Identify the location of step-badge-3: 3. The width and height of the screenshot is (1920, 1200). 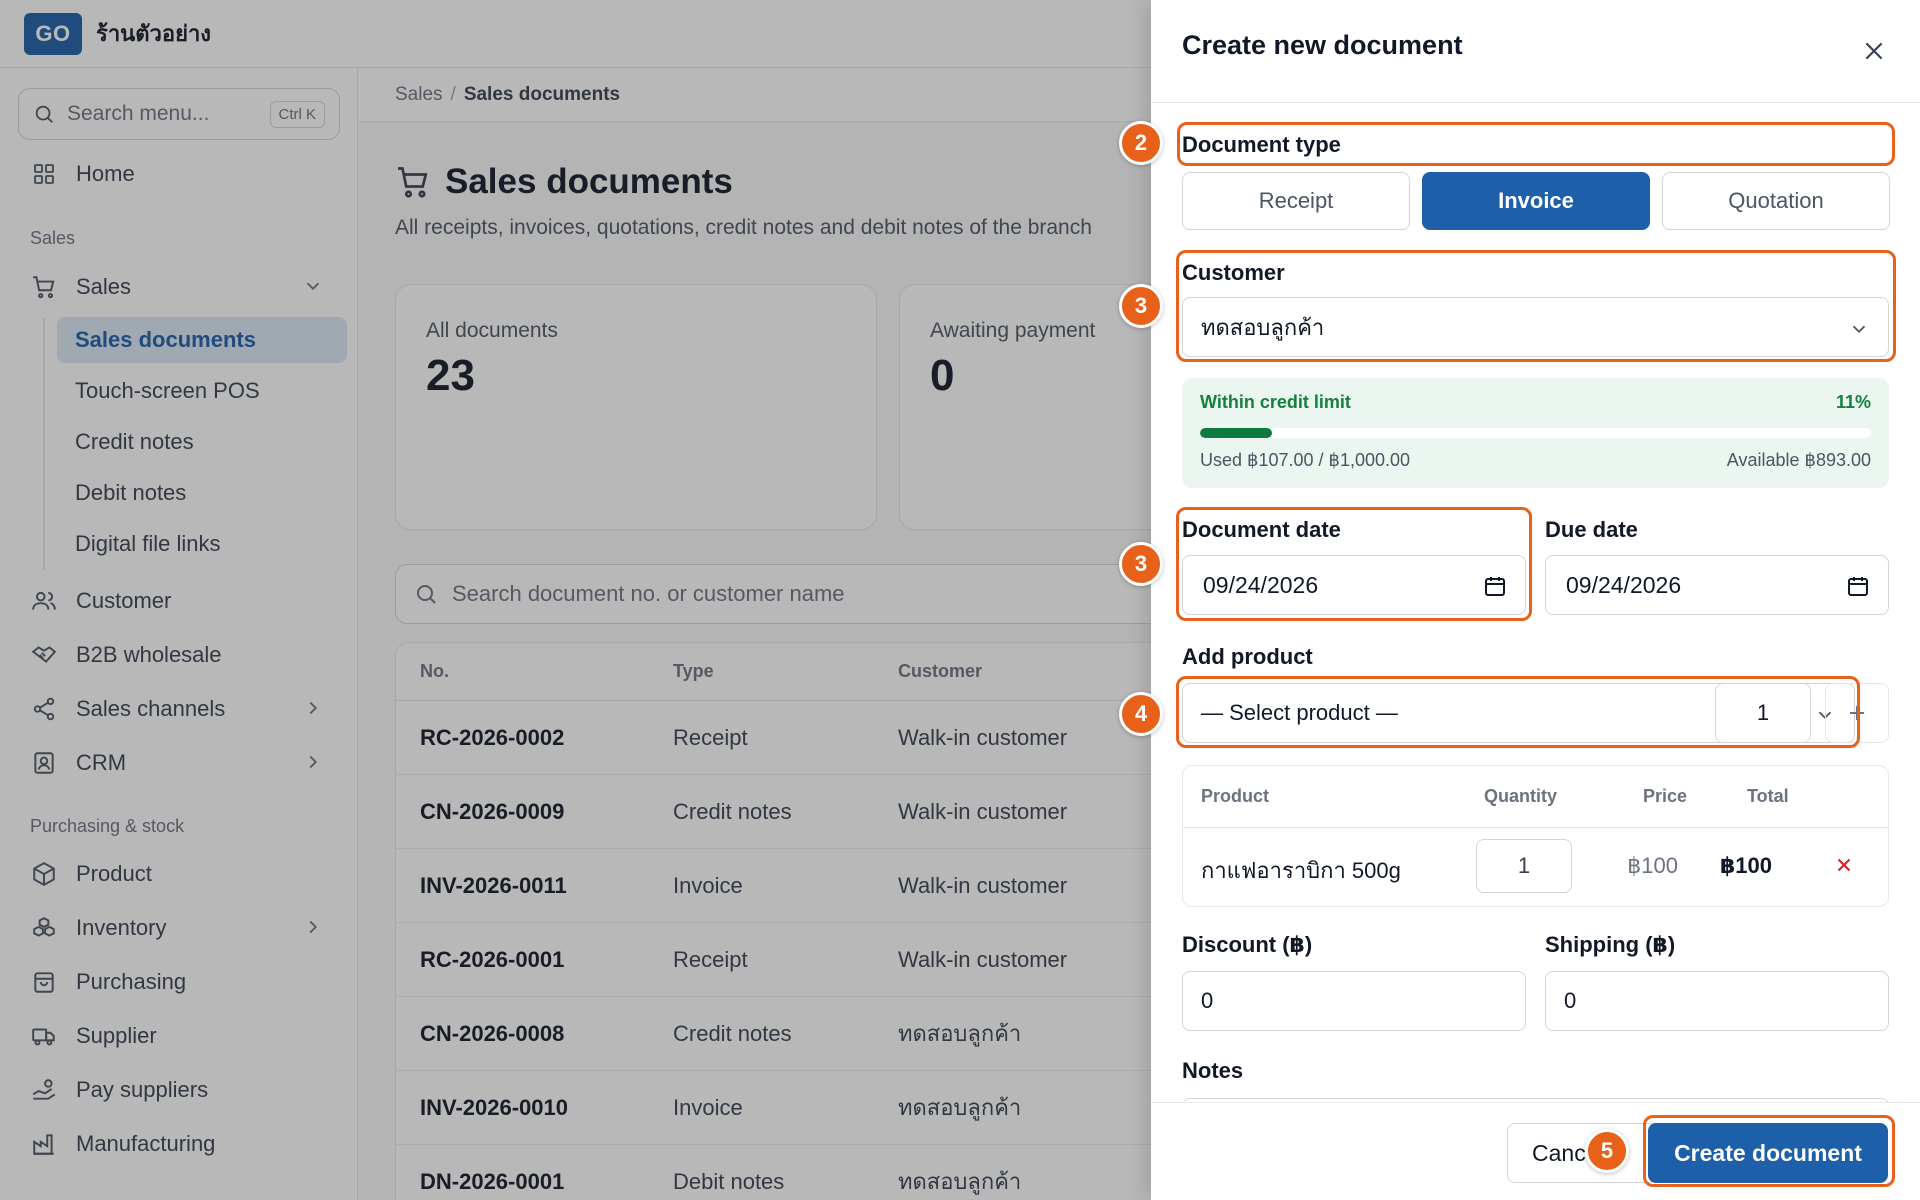
(1141, 306).